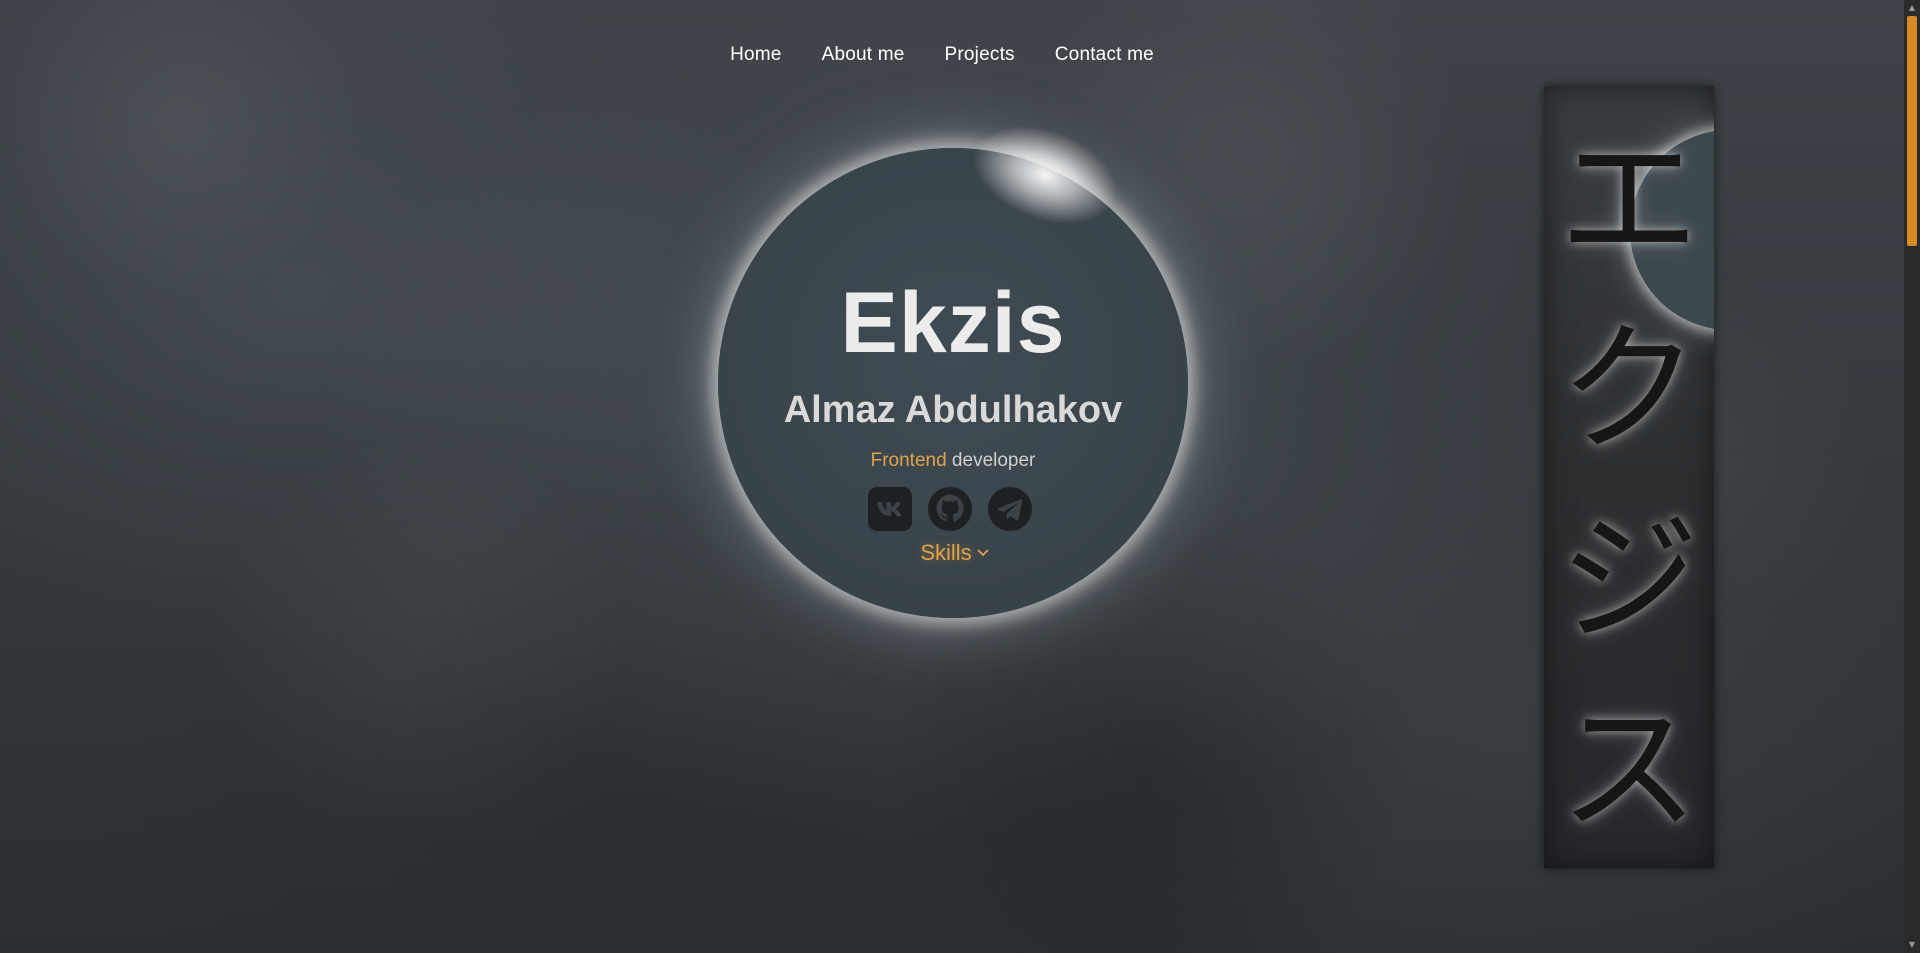 Image resolution: width=1920 pixels, height=953 pixels. What do you see at coordinates (1628, 200) in the screenshot?
I see `kanji-char: エ` at bounding box center [1628, 200].